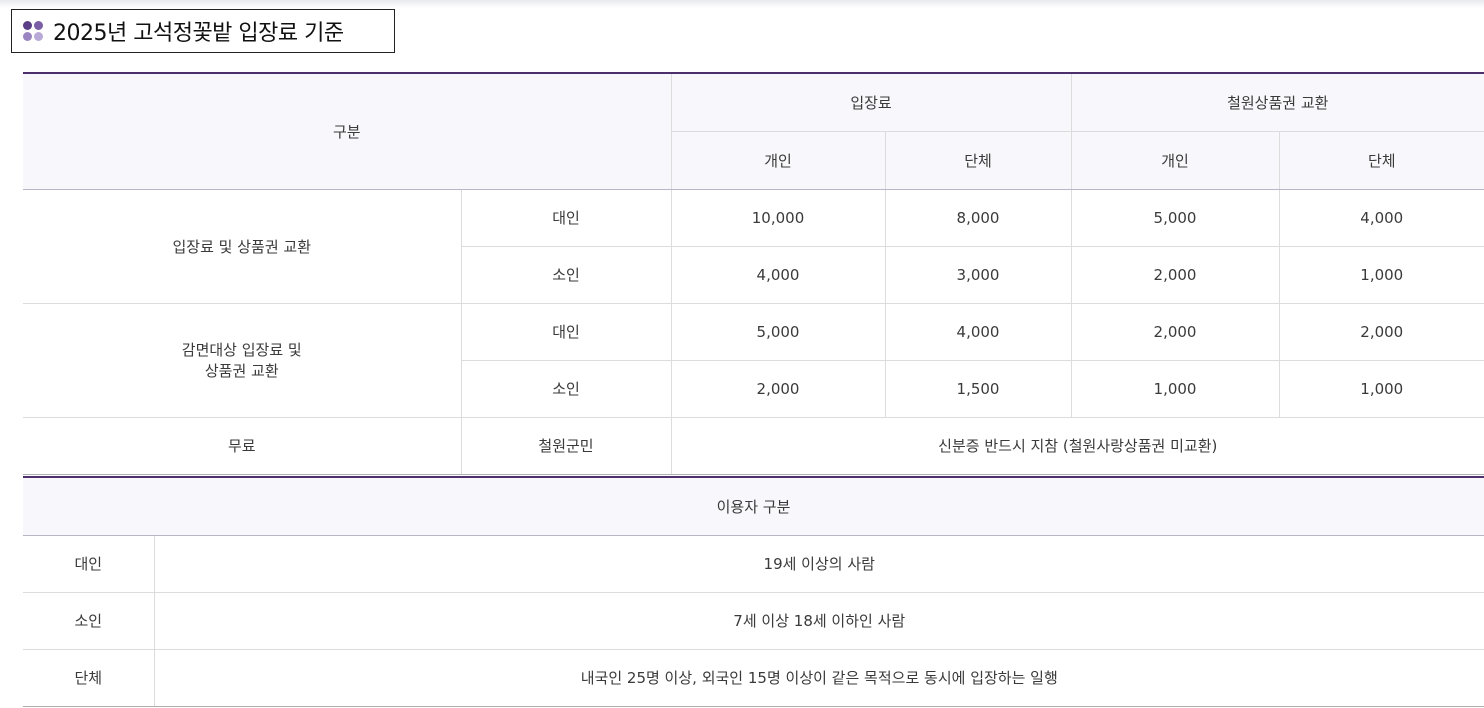  Describe the element at coordinates (778, 389) in the screenshot. I see `admission-individual-cell: 2,000` at that location.